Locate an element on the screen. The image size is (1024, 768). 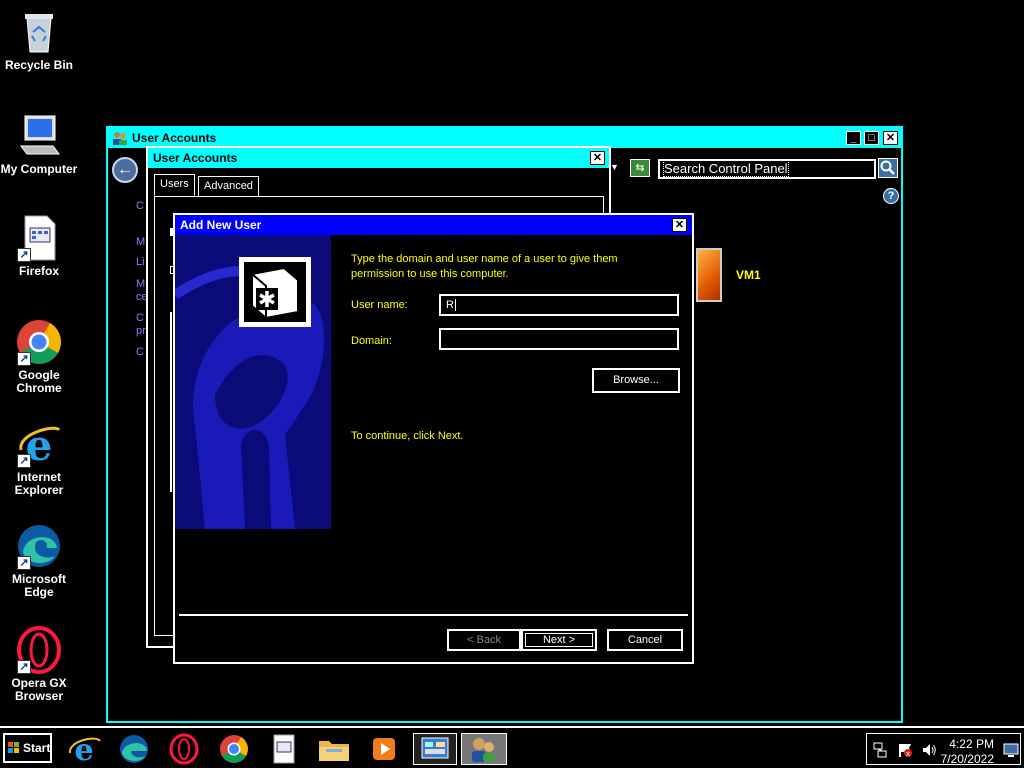
username-label: User name: is located at coordinates (379, 305).